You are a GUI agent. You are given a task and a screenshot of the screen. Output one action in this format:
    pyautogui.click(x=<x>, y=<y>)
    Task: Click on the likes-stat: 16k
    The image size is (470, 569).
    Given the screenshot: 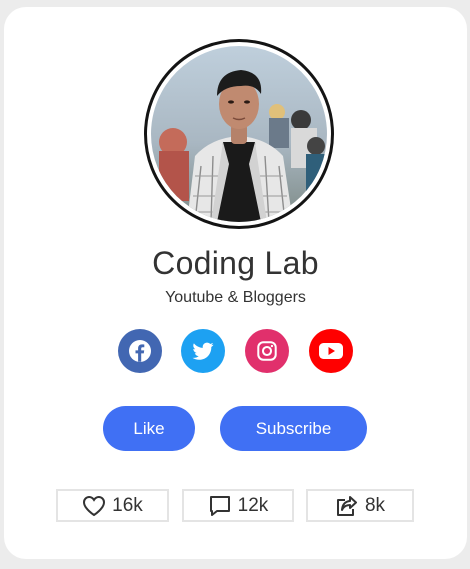 What is the action you would take?
    pyautogui.click(x=112, y=505)
    